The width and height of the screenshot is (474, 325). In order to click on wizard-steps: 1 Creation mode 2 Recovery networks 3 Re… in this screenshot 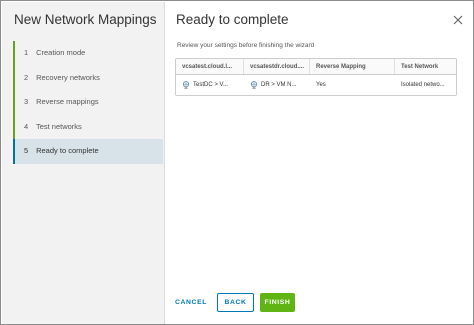, I will do `click(88, 102)`.